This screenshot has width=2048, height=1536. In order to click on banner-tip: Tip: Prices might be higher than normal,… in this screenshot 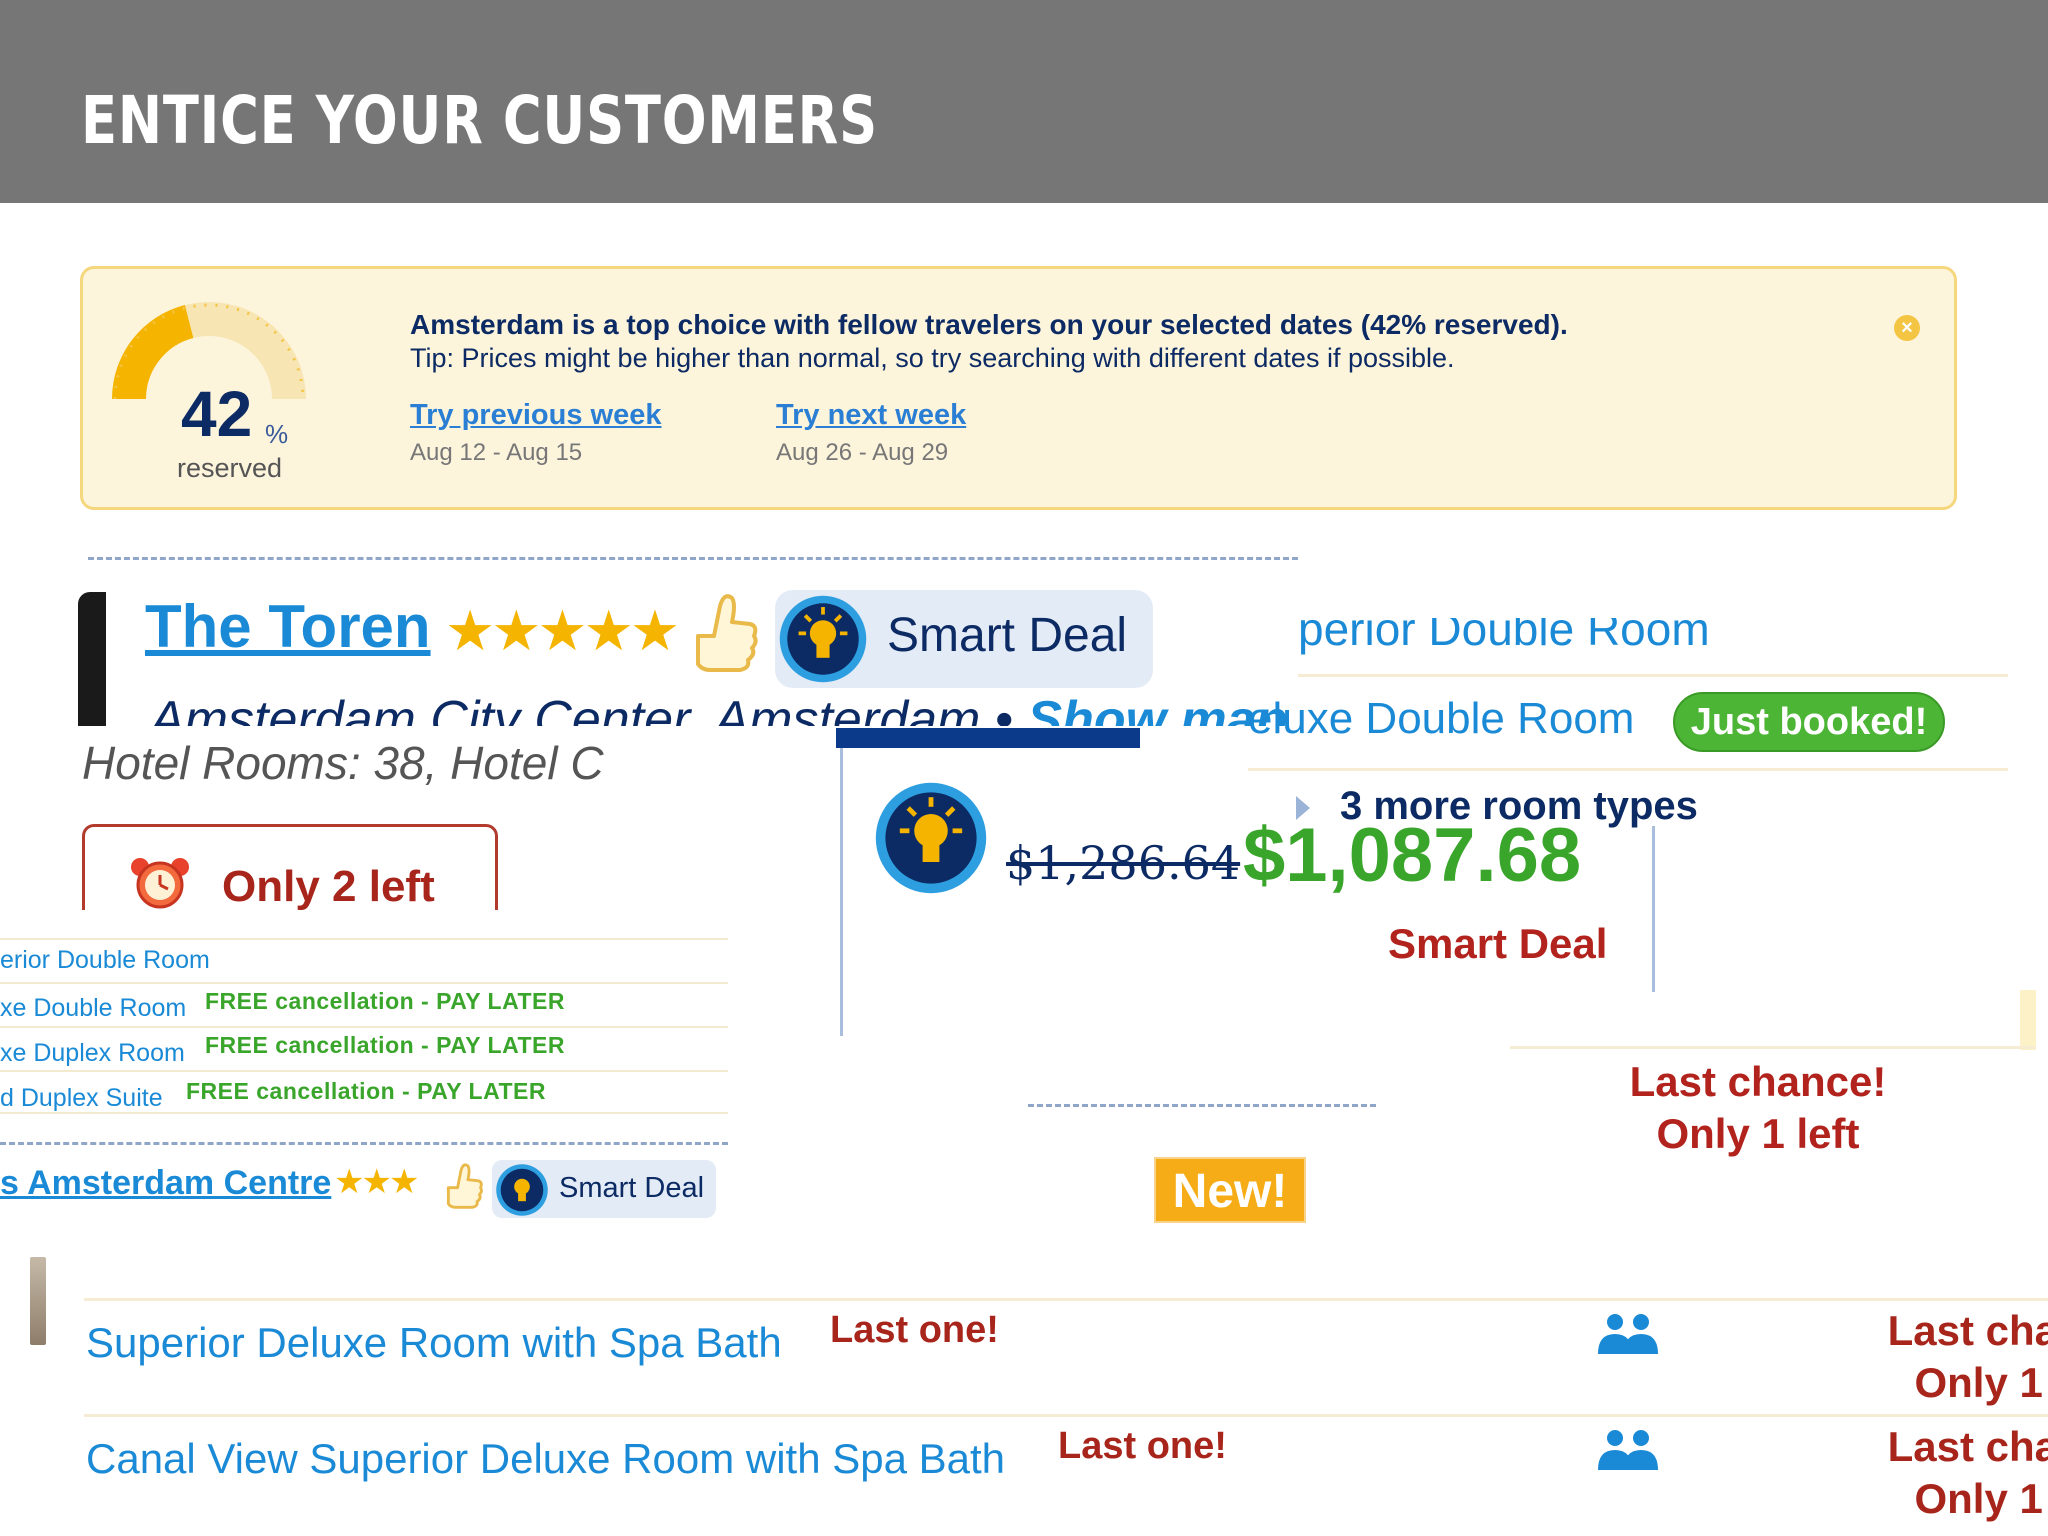, I will do `click(932, 358)`.